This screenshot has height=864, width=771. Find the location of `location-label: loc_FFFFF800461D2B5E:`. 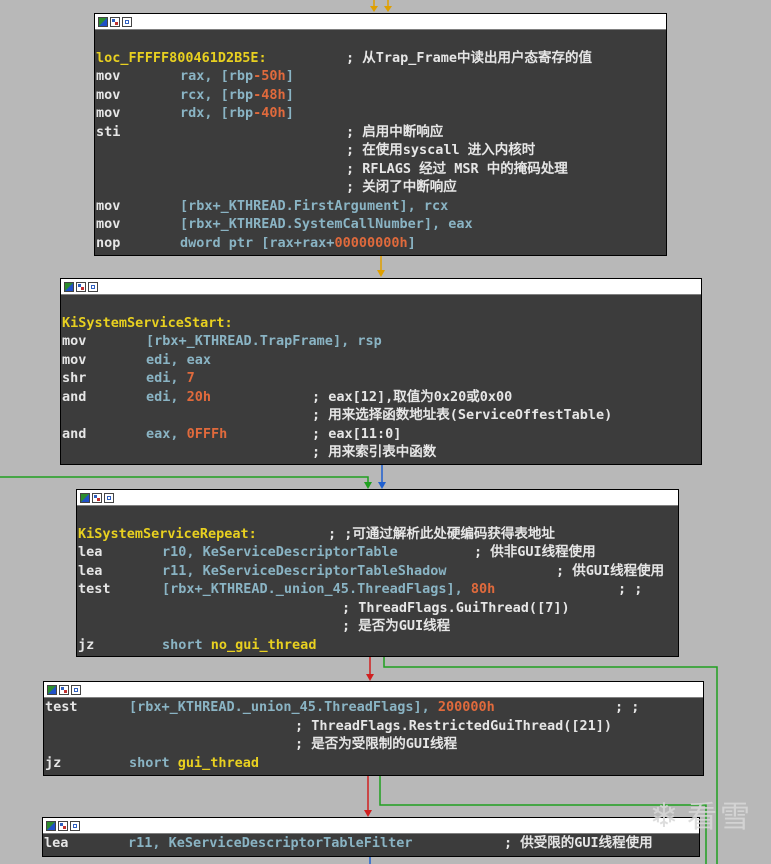

location-label: loc_FFFFF800461D2B5E: is located at coordinates (181, 58).